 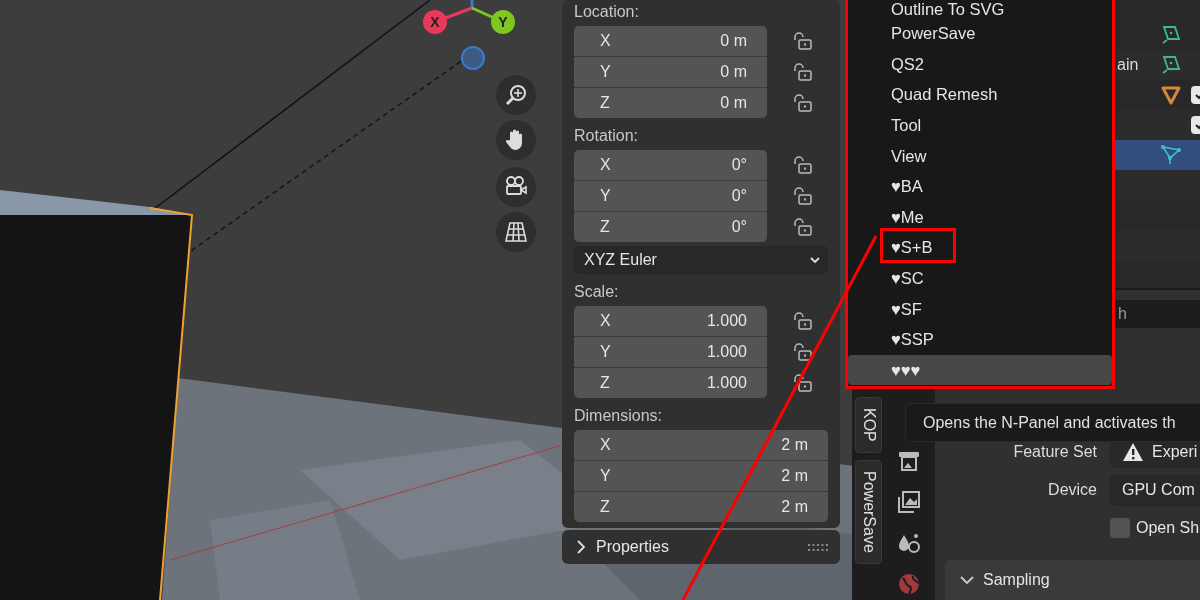 What do you see at coordinates (701, 547) in the screenshot?
I see `panel-header: Properties` at bounding box center [701, 547].